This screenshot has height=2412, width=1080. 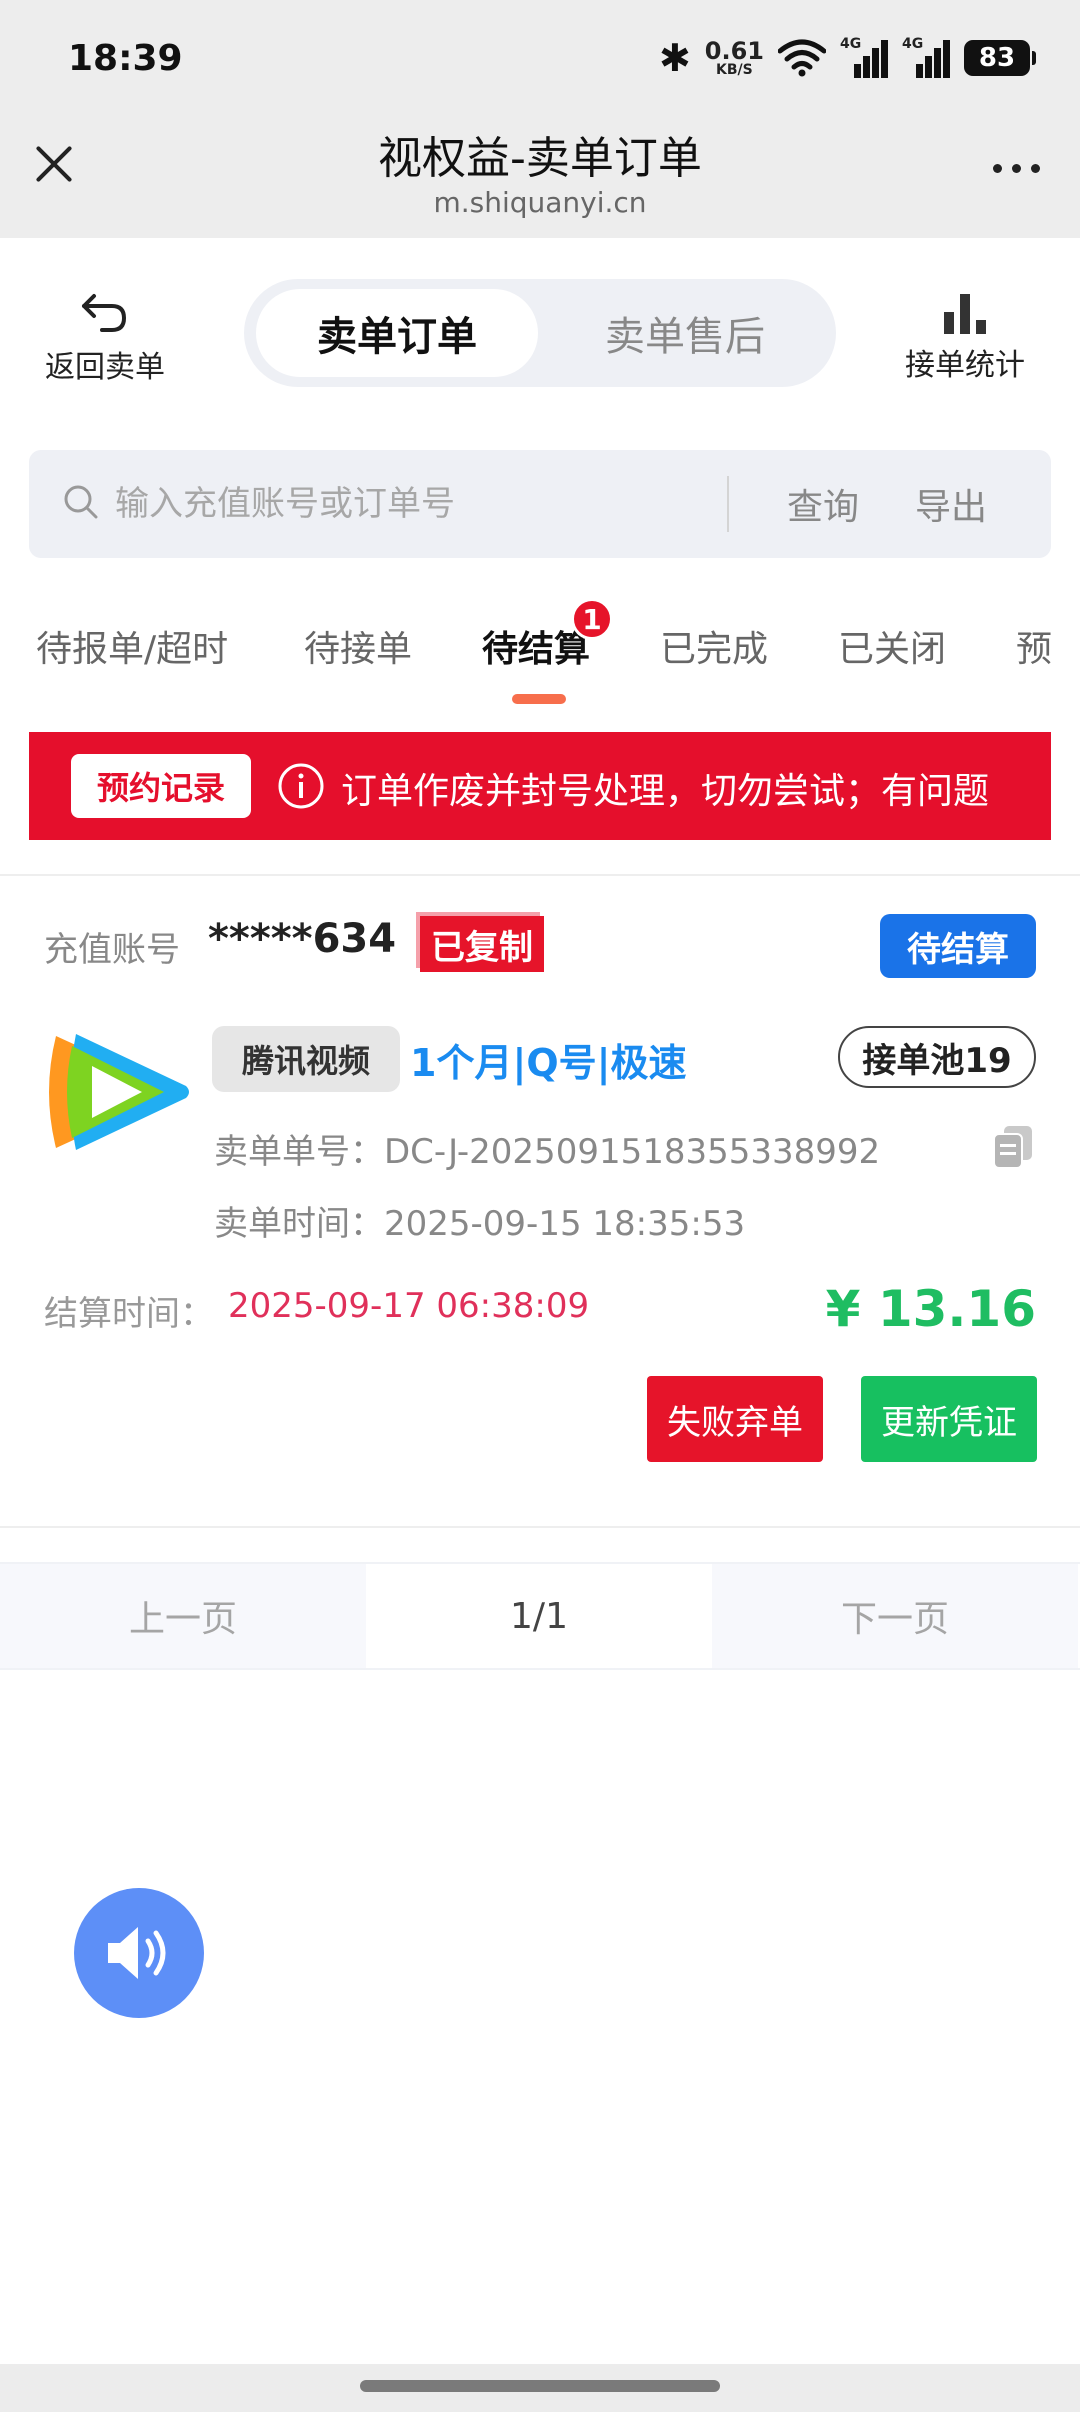 What do you see at coordinates (1034, 646) in the screenshot?
I see `tab-reserved: 预` at bounding box center [1034, 646].